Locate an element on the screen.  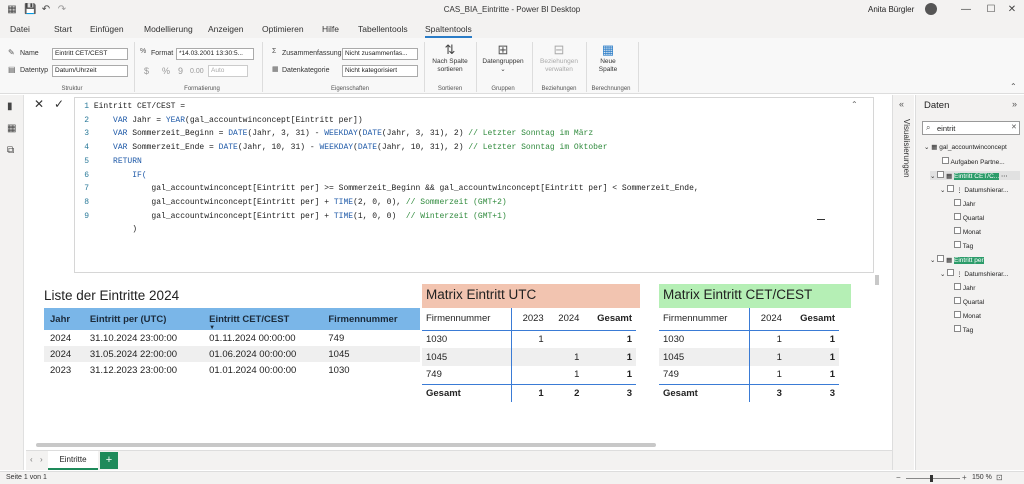
more-options-icon: ⋯ is located at coordinates (1004, 176).